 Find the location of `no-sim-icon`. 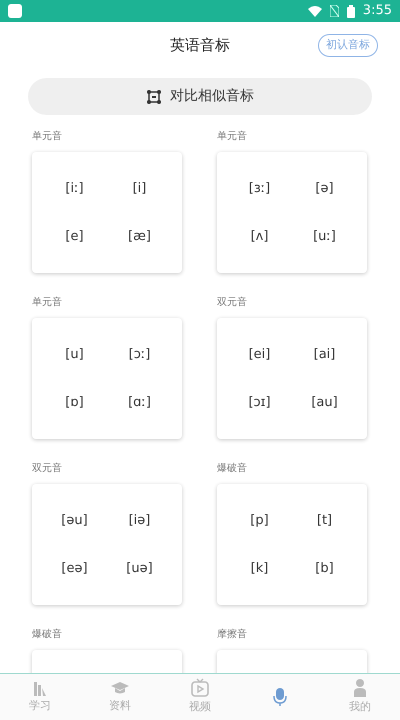

no-sim-icon is located at coordinates (334, 11).